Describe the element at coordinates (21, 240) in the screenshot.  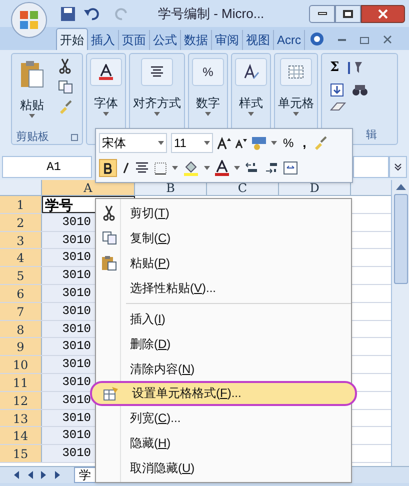
I see `row-header: 3` at that location.